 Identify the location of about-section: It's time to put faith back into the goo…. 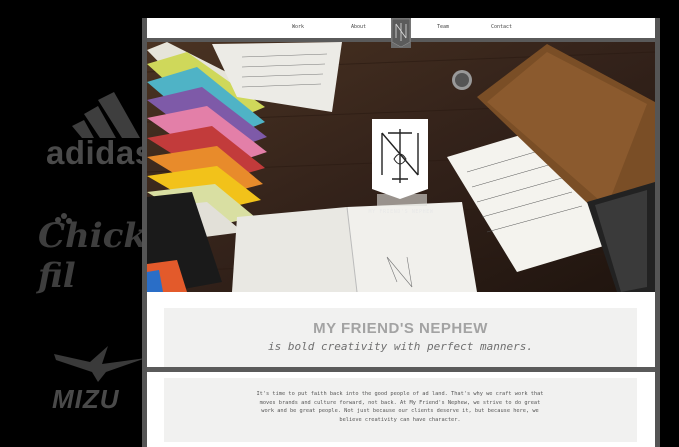
(401, 409).